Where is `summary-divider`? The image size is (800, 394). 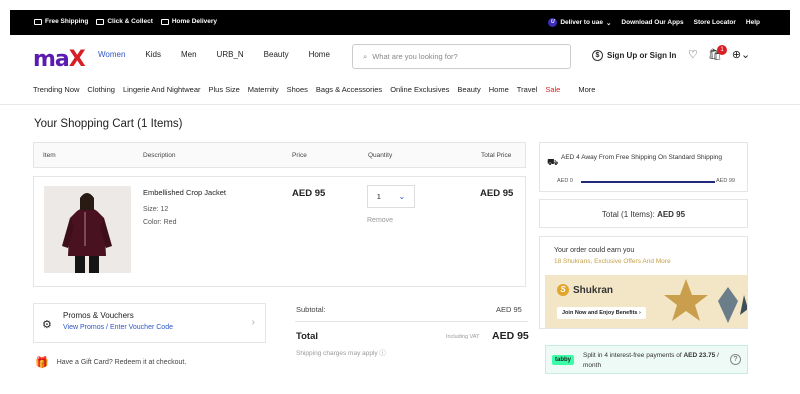 summary-divider is located at coordinates (411, 321).